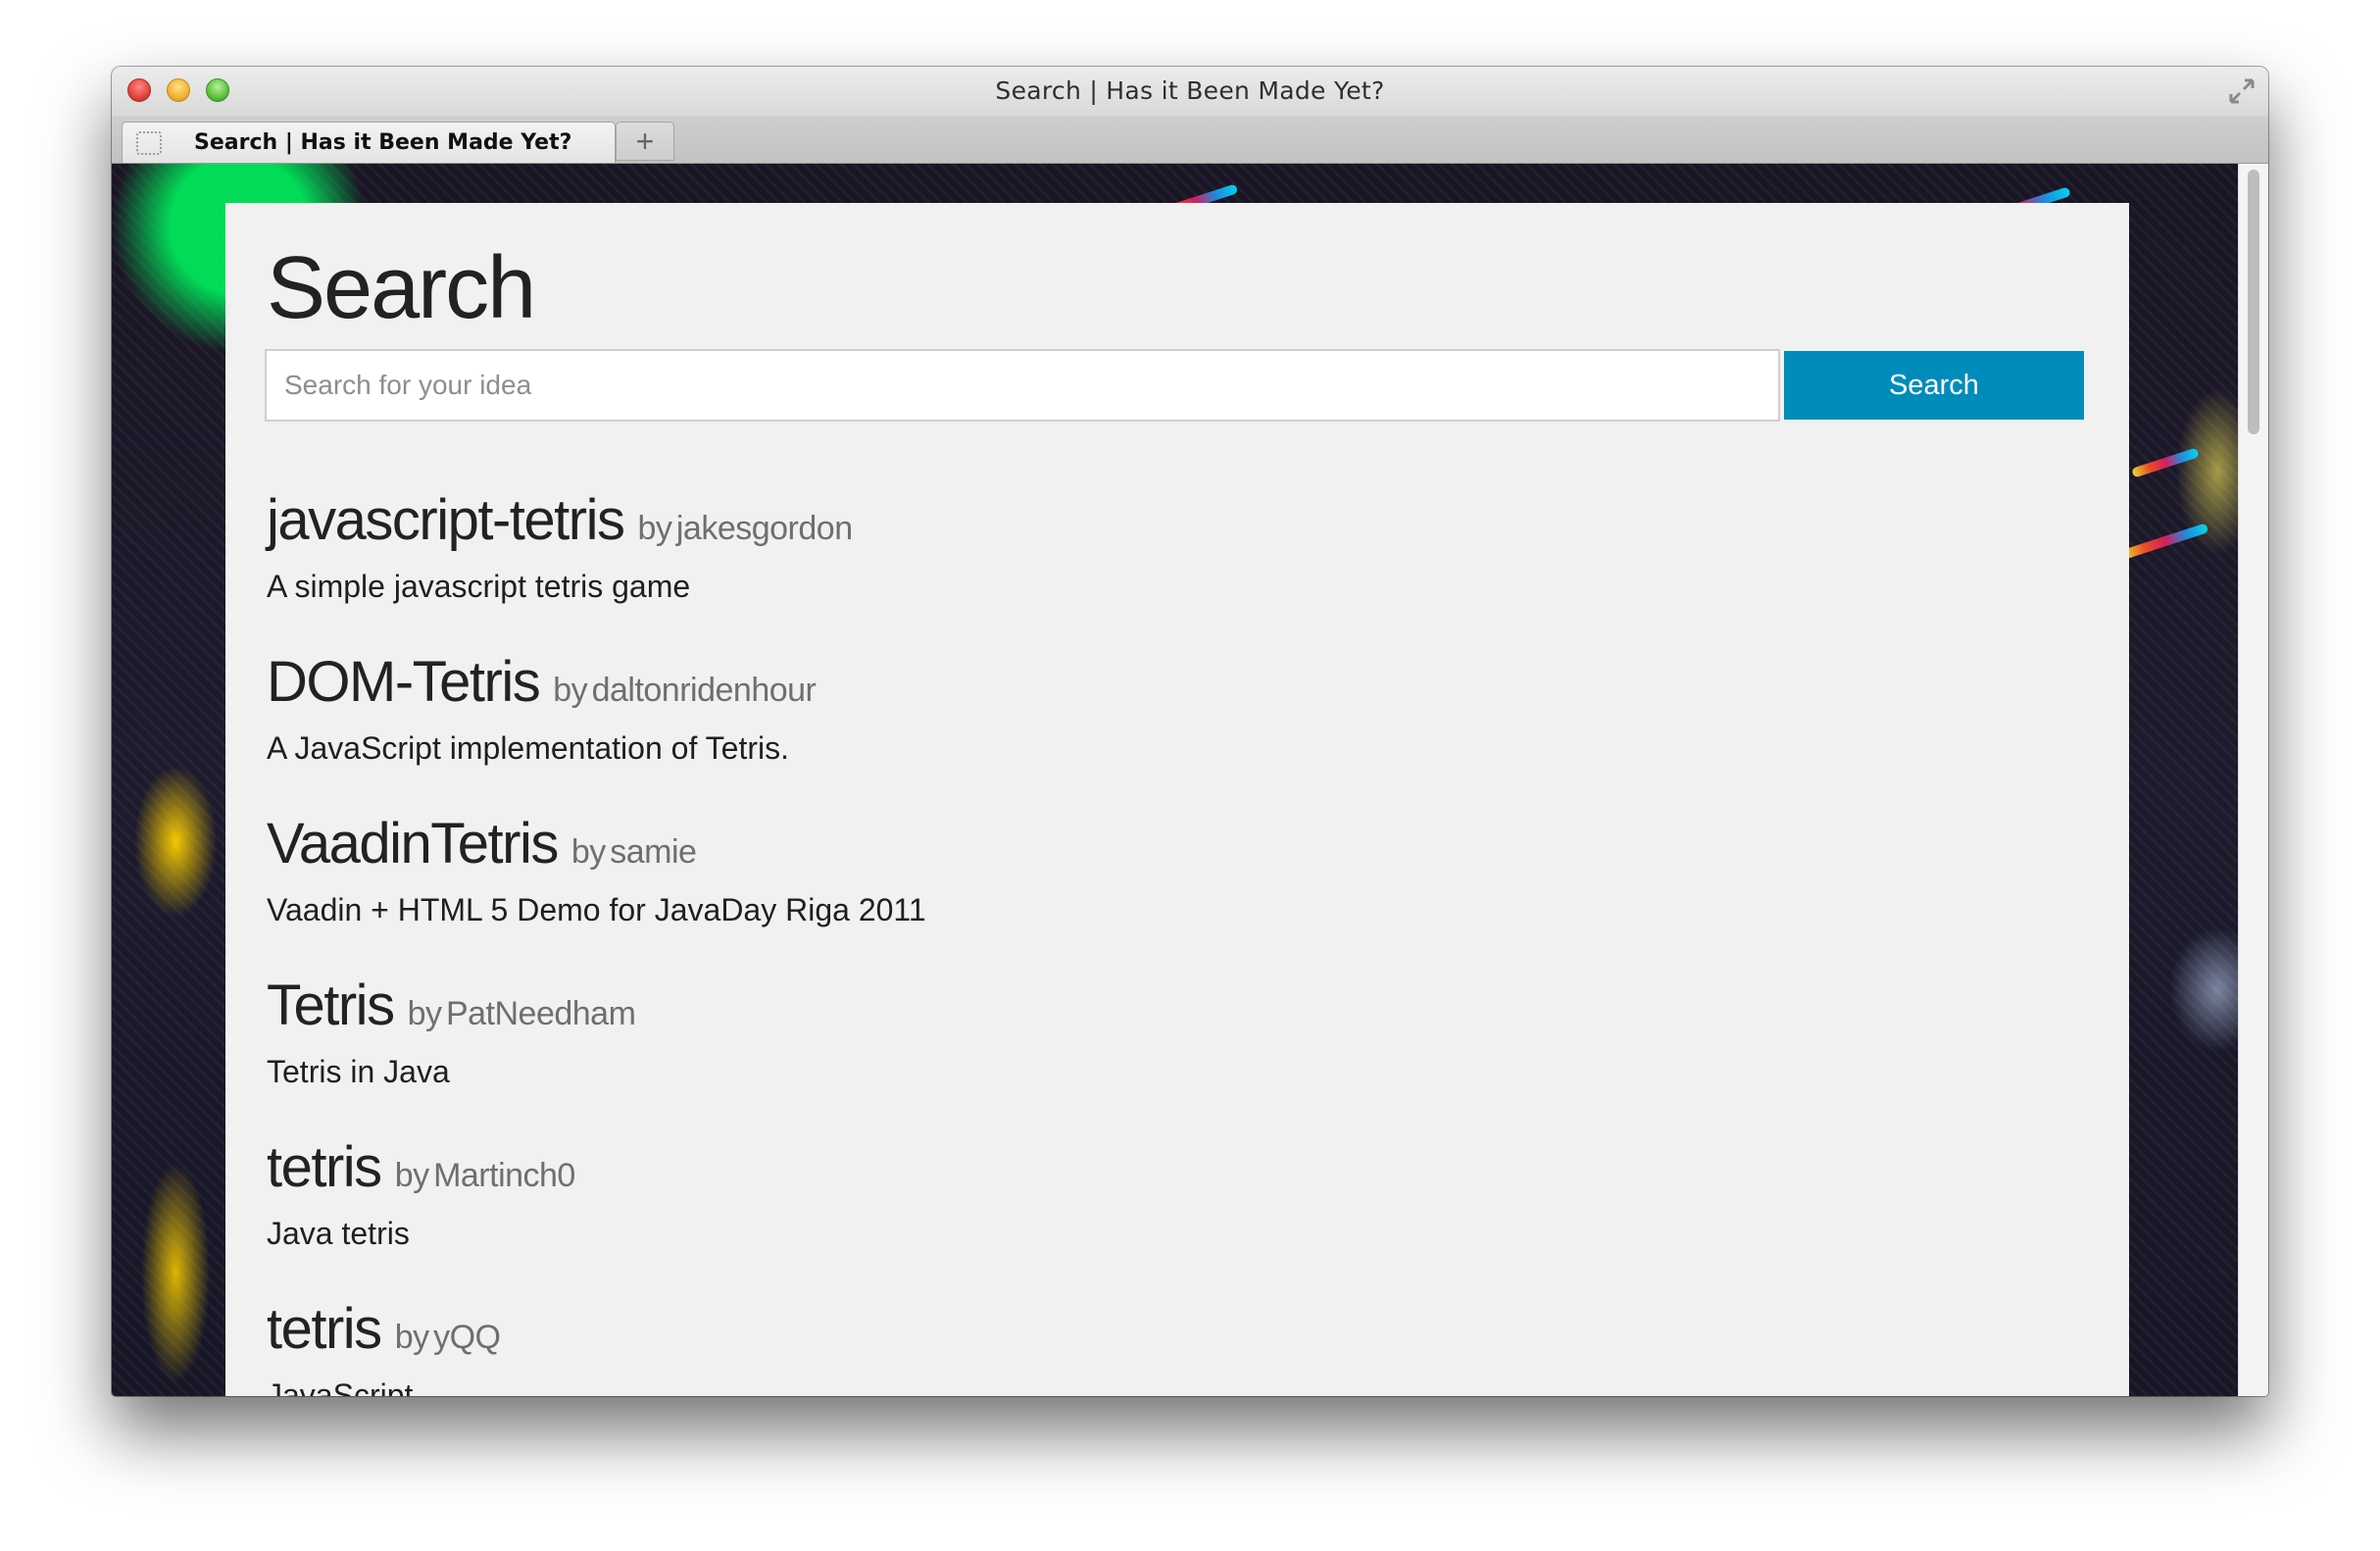 This screenshot has width=2380, height=1551. I want to click on result-author: jakesgordon, so click(764, 528).